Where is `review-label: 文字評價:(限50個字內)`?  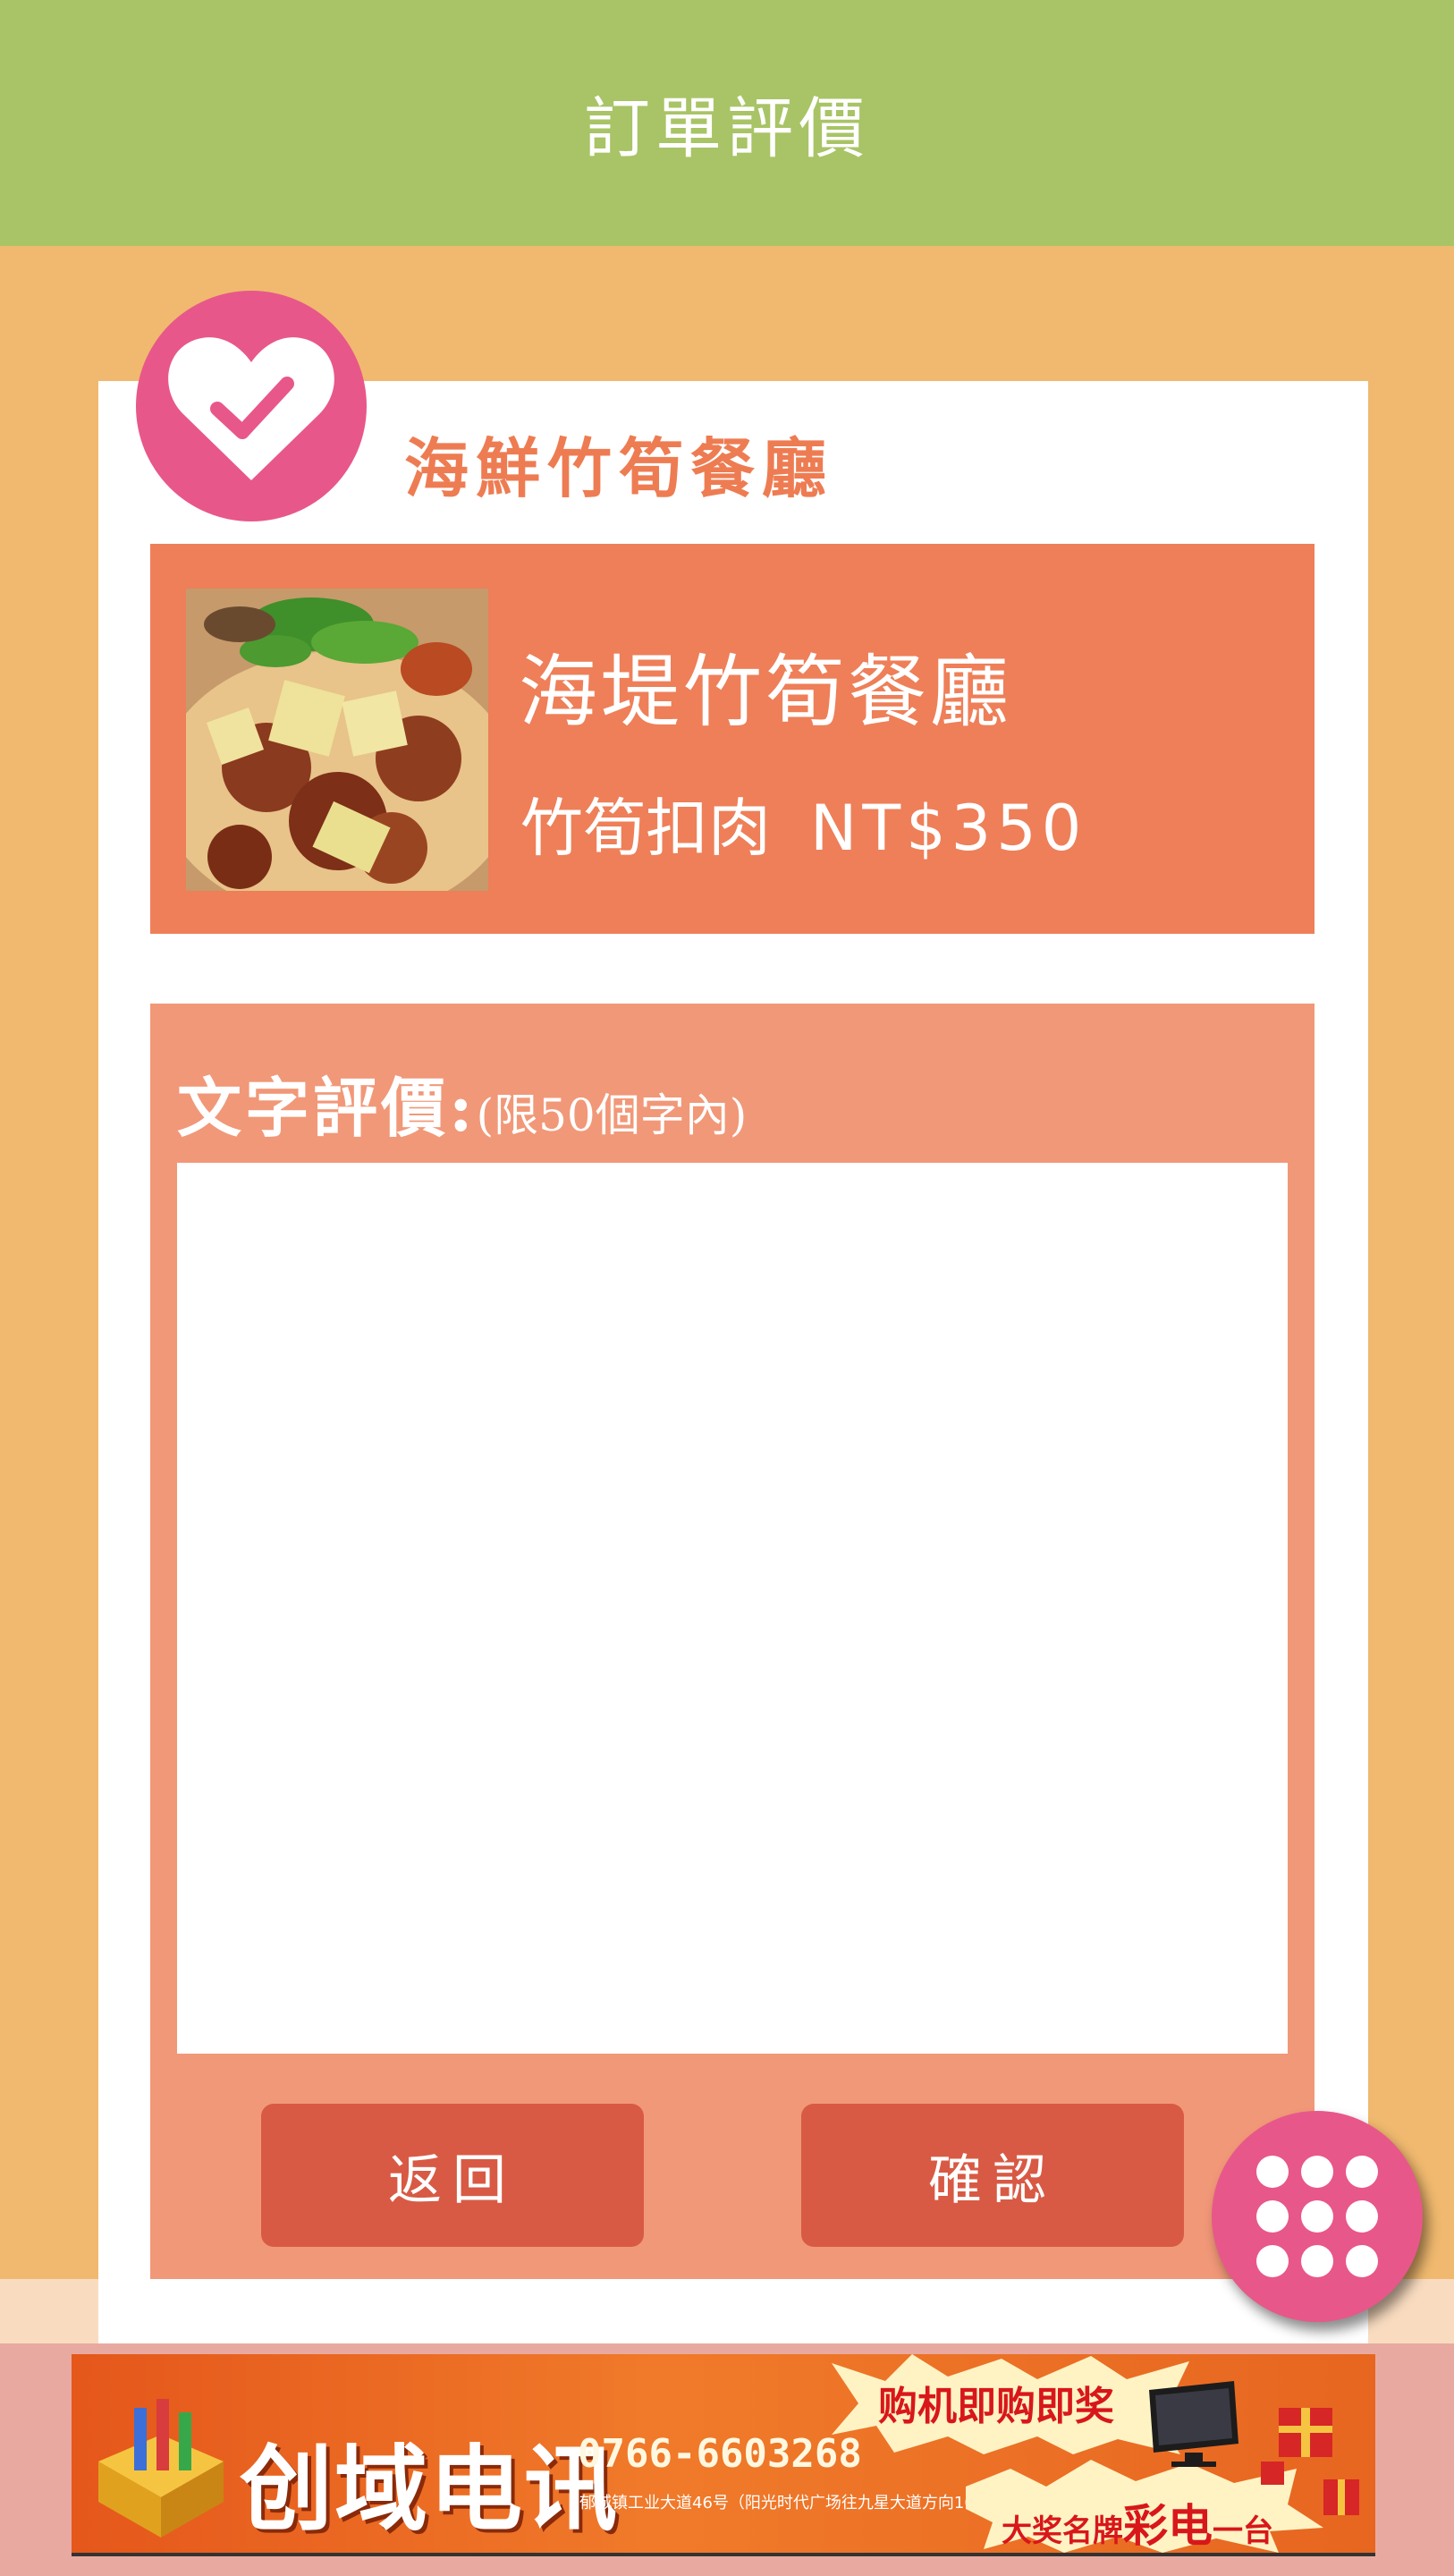
review-label: 文字評價:(限50個字內) is located at coordinates (462, 1102).